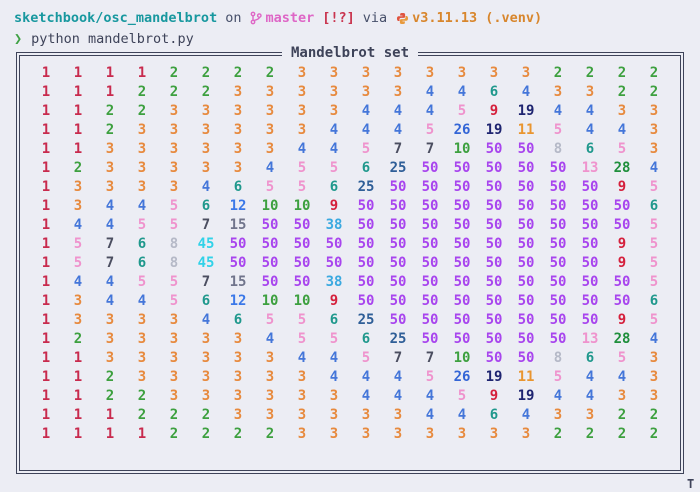 The height and width of the screenshot is (492, 700). I want to click on command-line: ❯ python mandelbrot.py, so click(104, 39).